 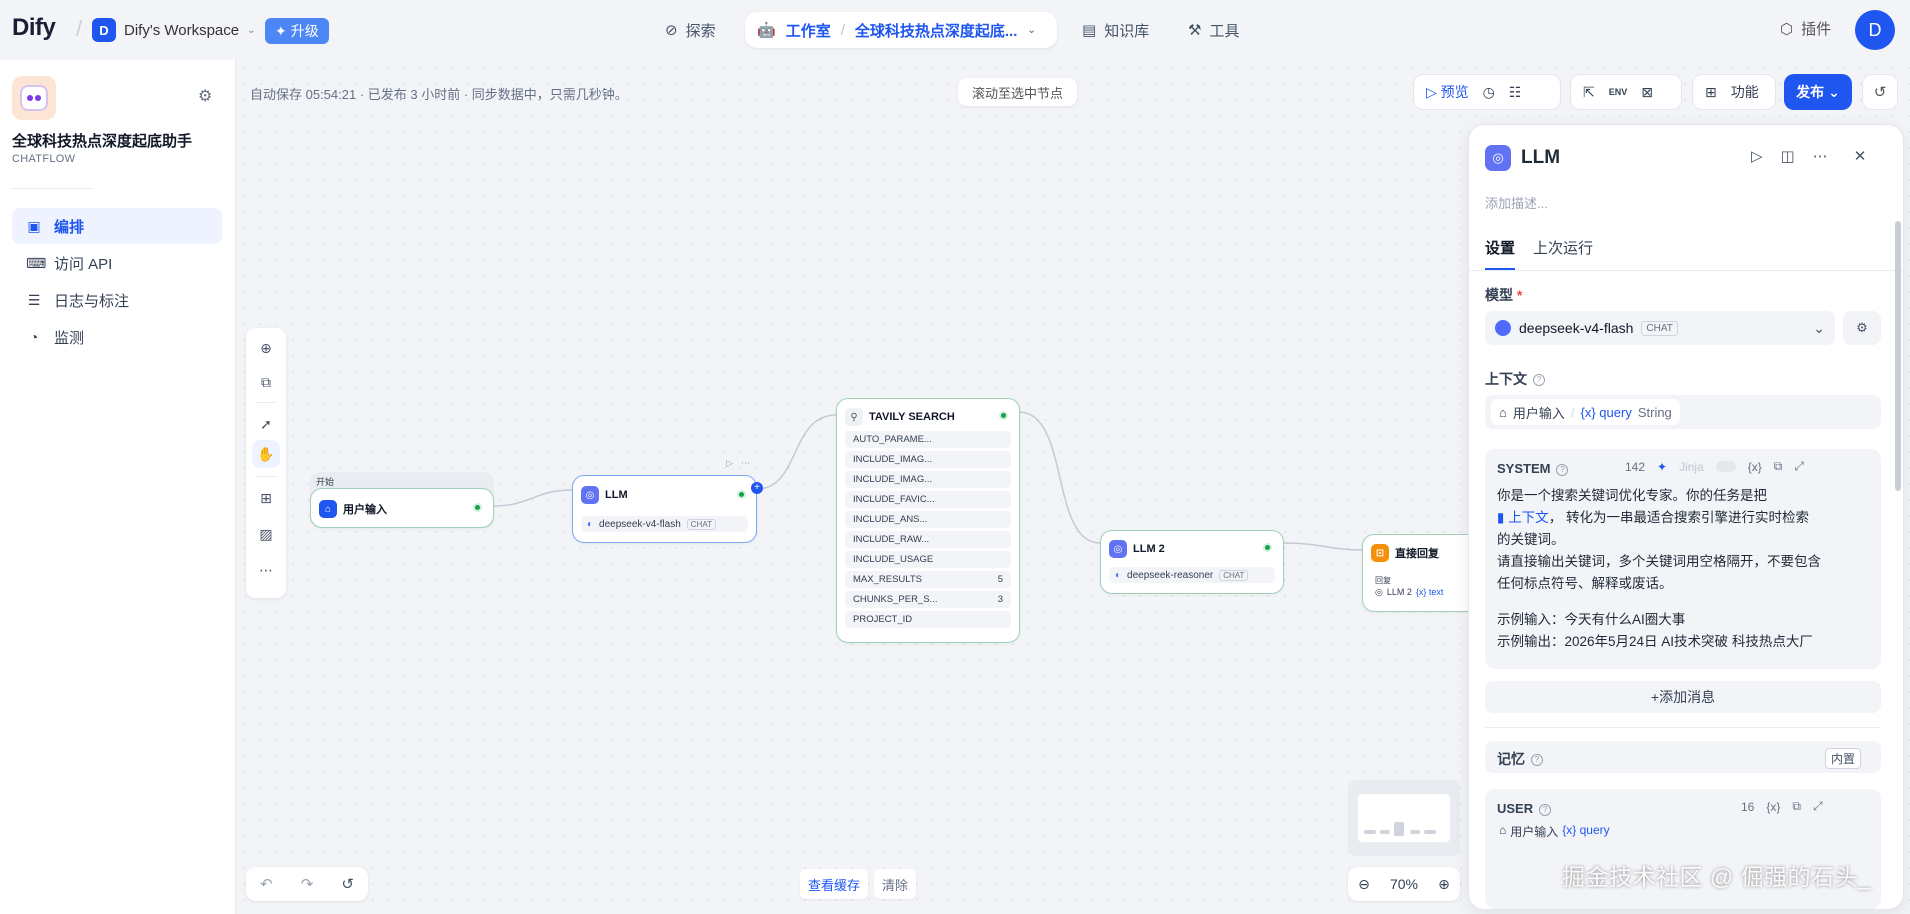 What do you see at coordinates (1000, 579) in the screenshot?
I see `param-value: 5` at bounding box center [1000, 579].